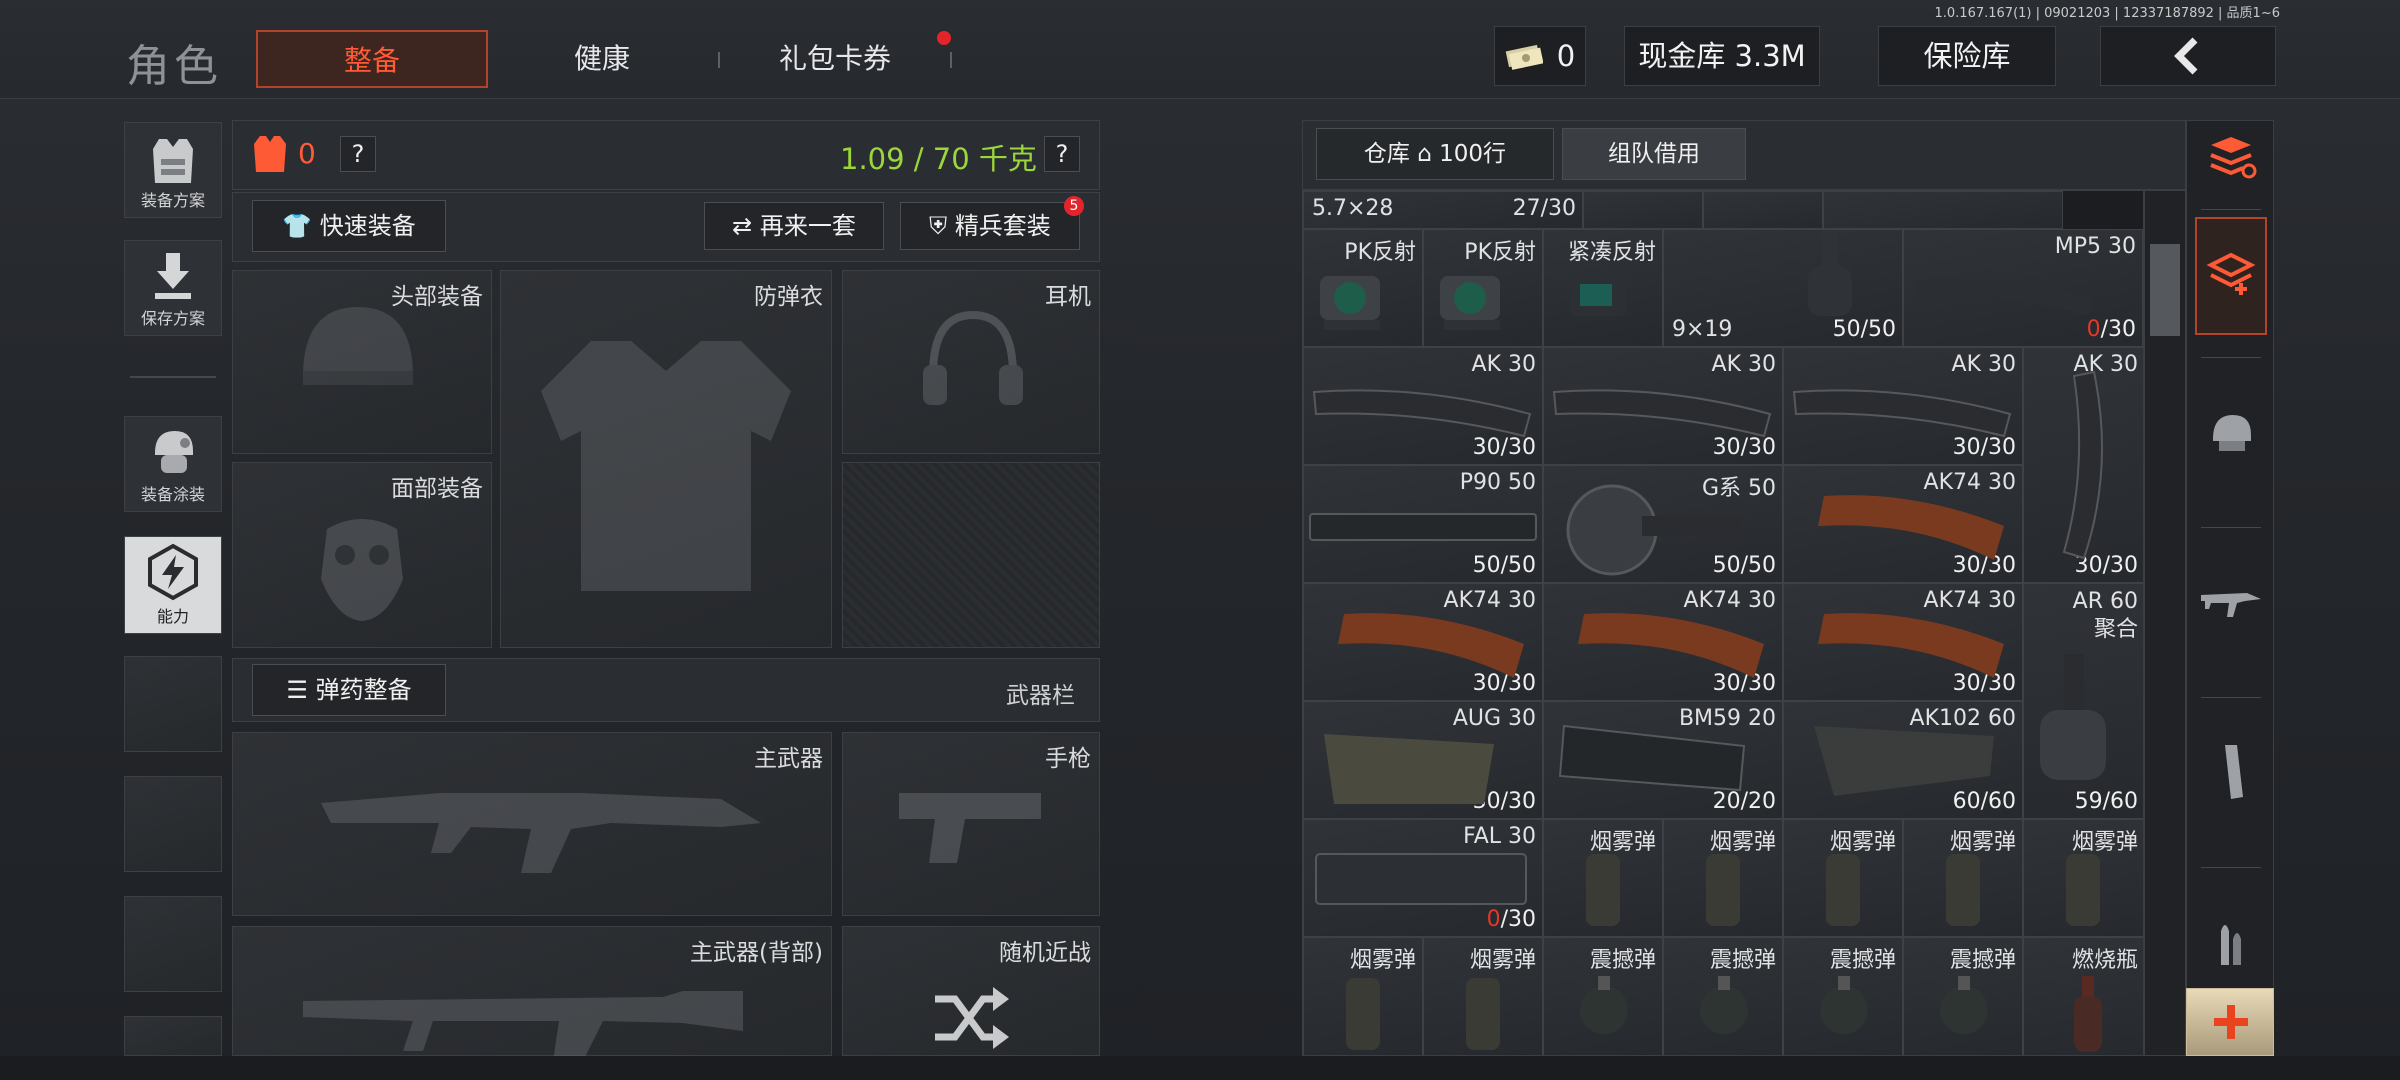 The image size is (2400, 1080). Describe the element at coordinates (971, 555) in the screenshot. I see `empty-equipment-slot` at that location.